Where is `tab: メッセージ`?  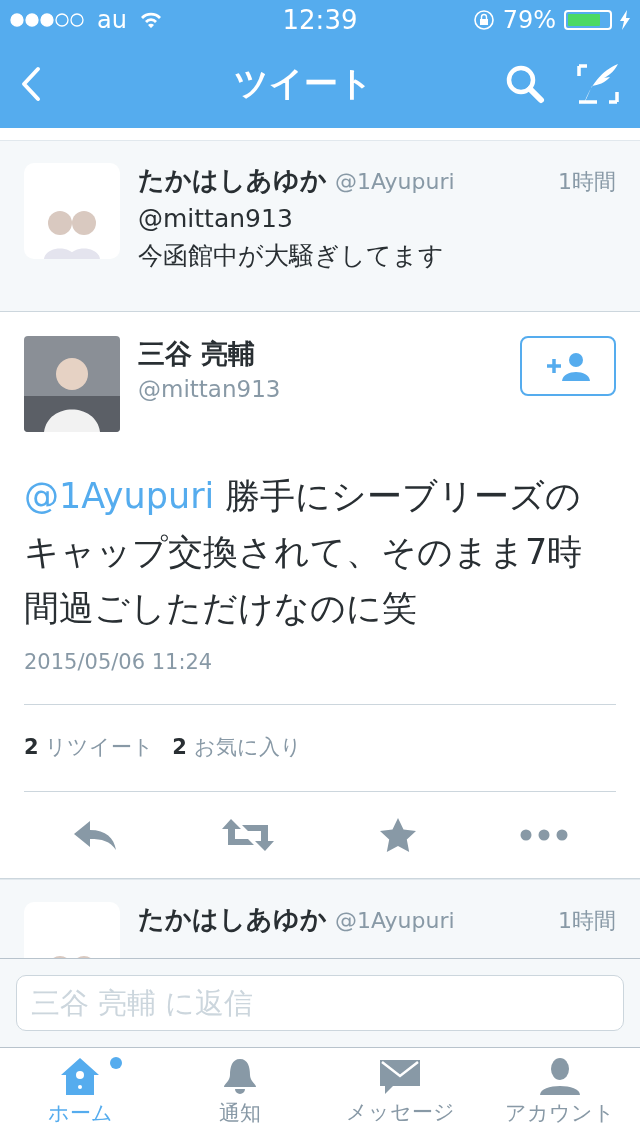
tab: メッセージ is located at coordinates (400, 1092).